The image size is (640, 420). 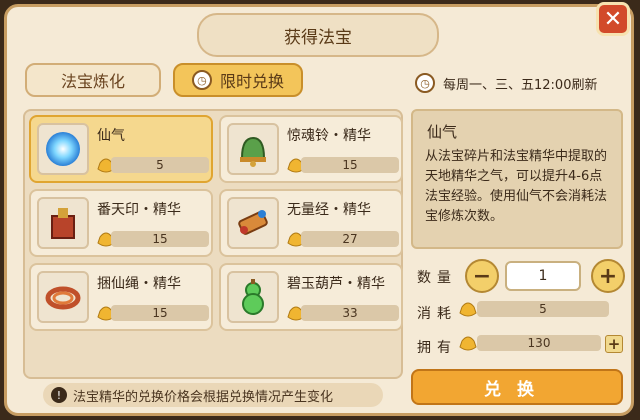 I want to click on item-price: 5, so click(x=160, y=165).